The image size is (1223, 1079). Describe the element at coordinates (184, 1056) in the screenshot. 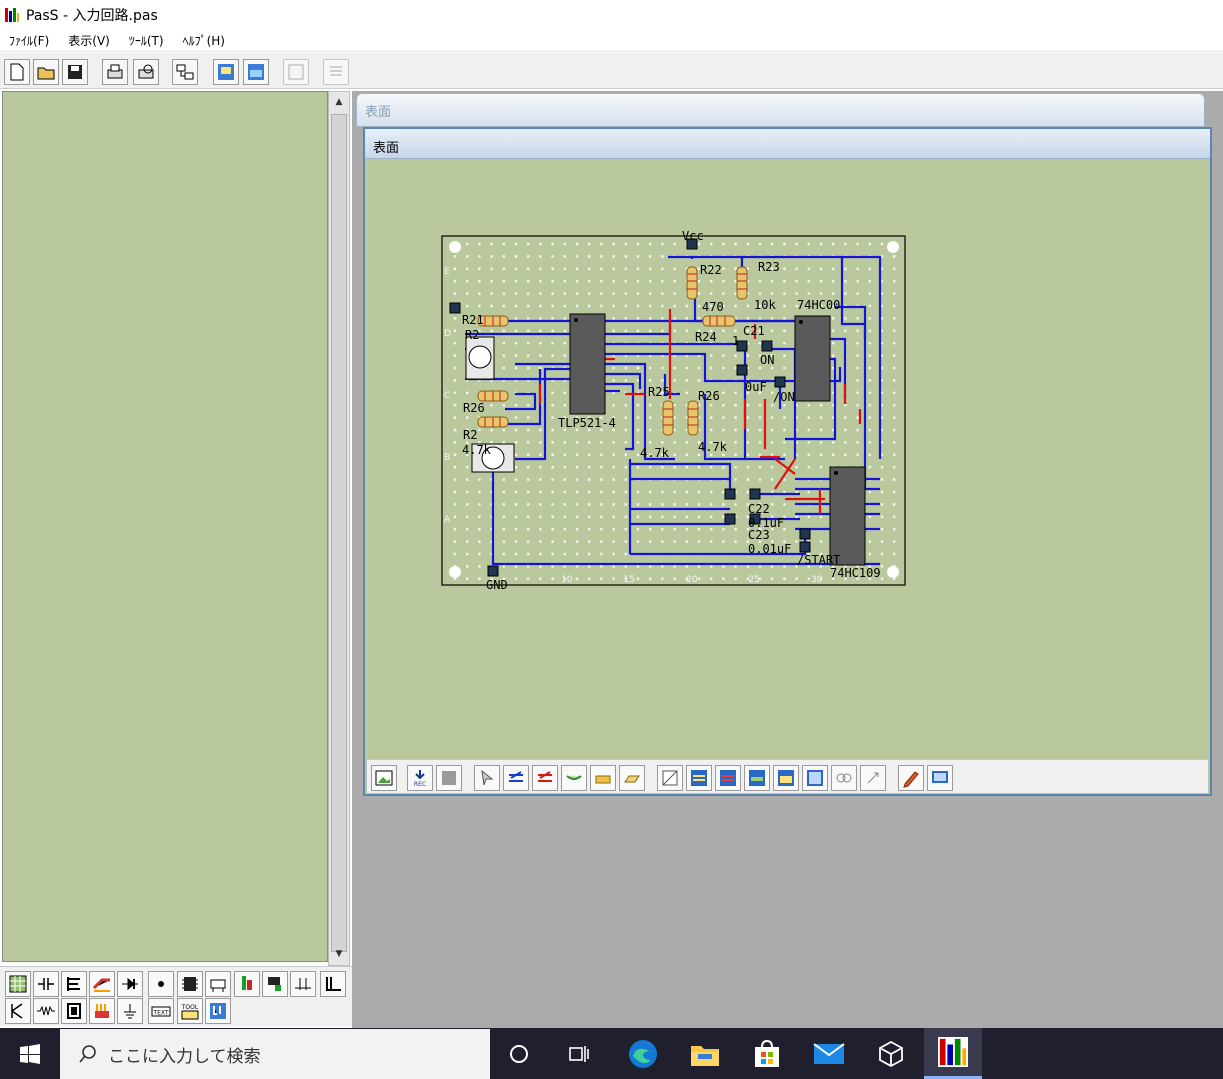

I see `search-placeholder: ここに入力して検索` at that location.